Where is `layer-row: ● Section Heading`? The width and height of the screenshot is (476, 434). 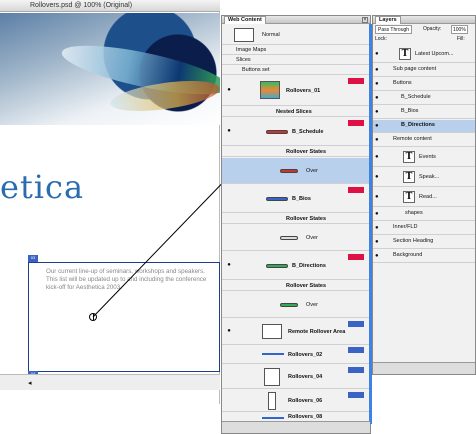 layer-row: ● Section Heading is located at coordinates (424, 242).